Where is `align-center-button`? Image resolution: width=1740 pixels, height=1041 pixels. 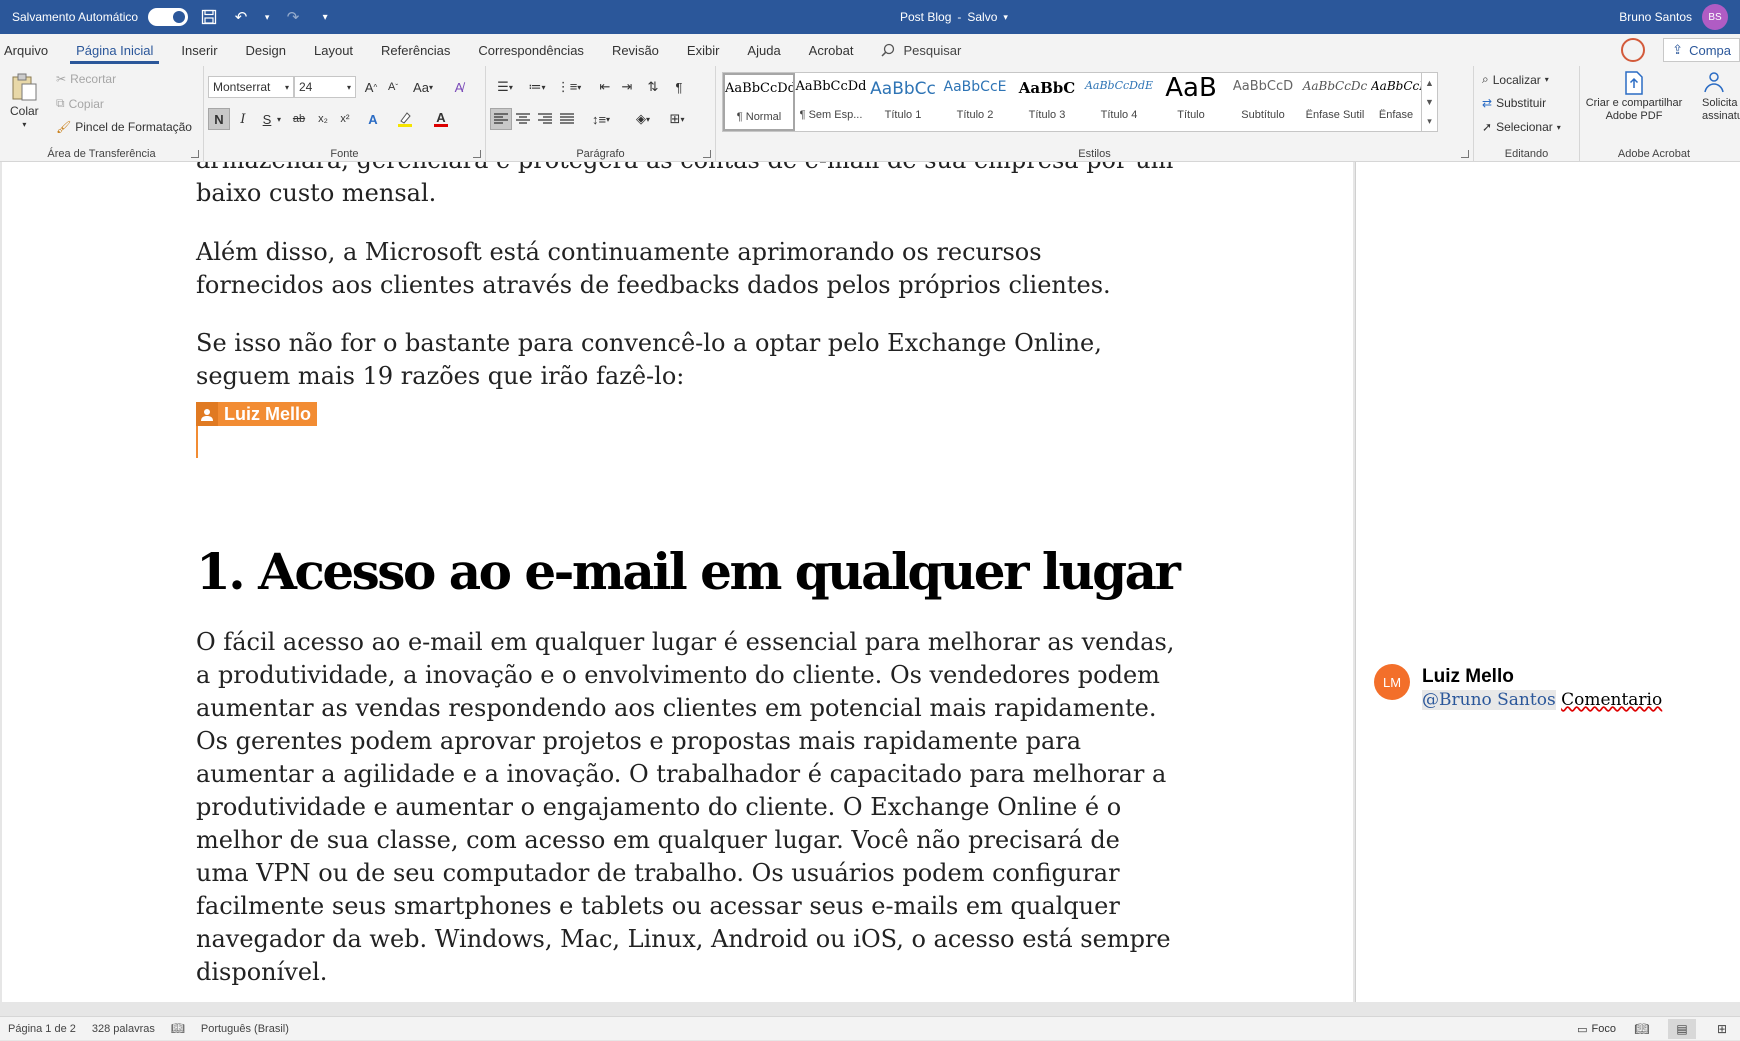
align-center-button is located at coordinates (523, 119).